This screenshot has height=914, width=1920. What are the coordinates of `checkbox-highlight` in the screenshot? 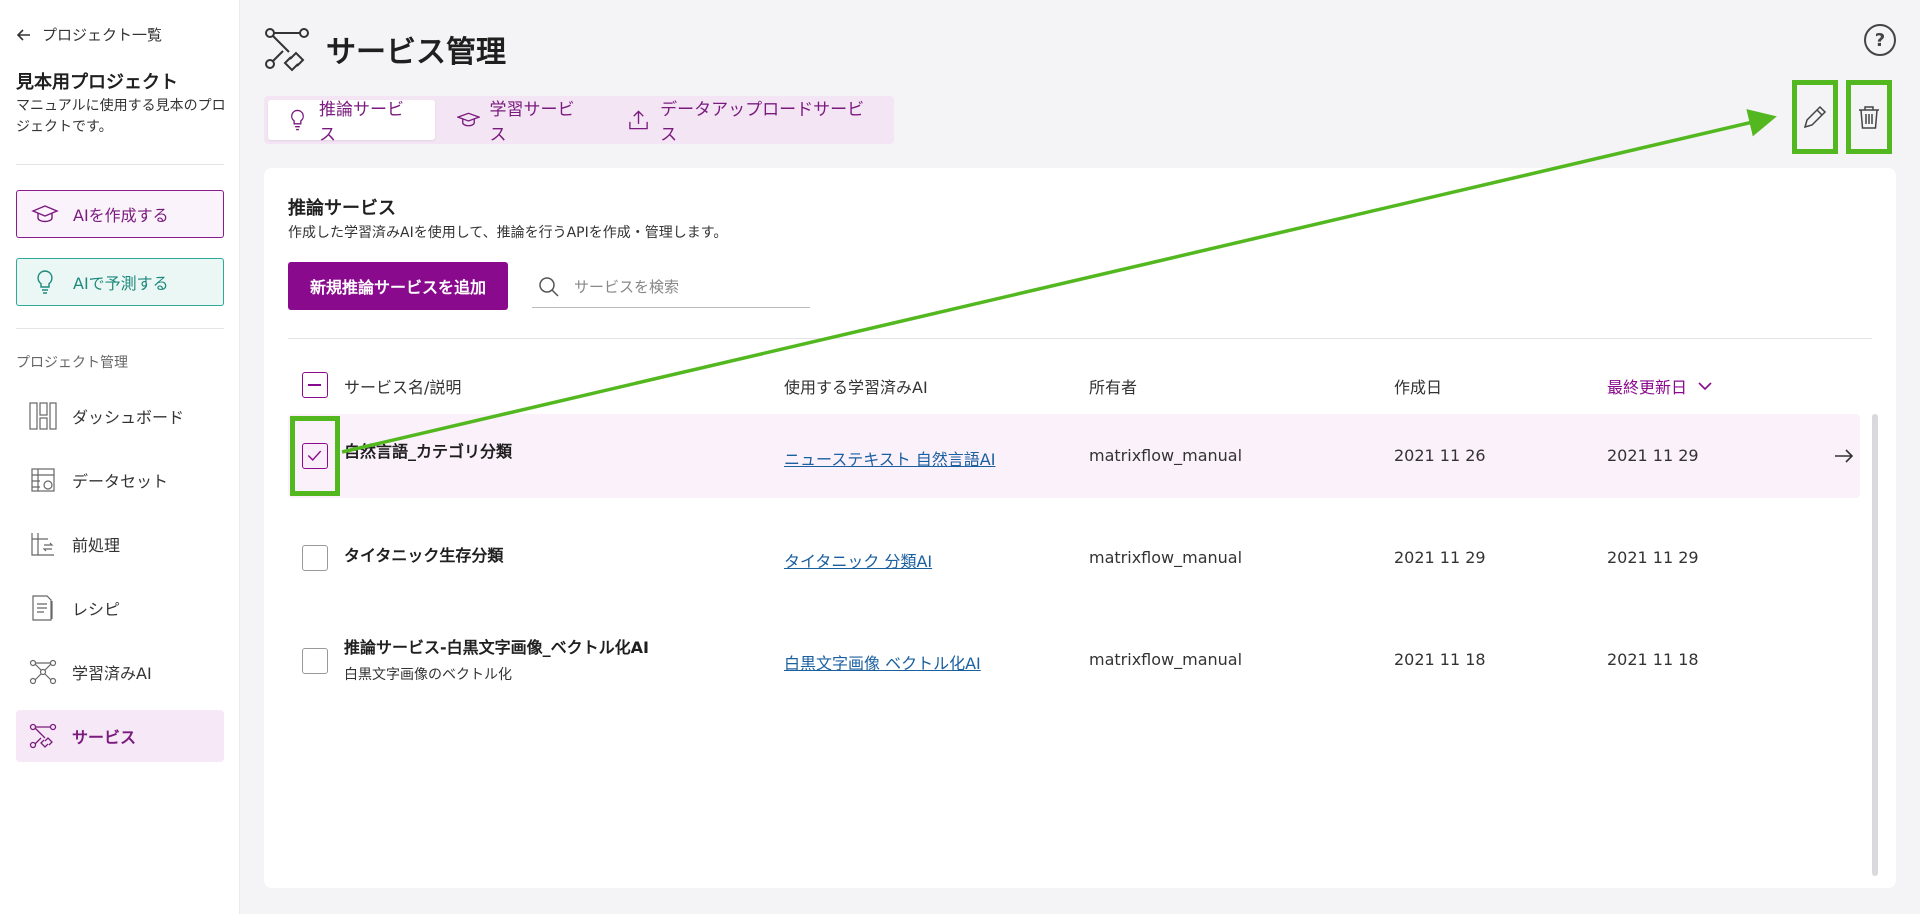 It's located at (315, 456).